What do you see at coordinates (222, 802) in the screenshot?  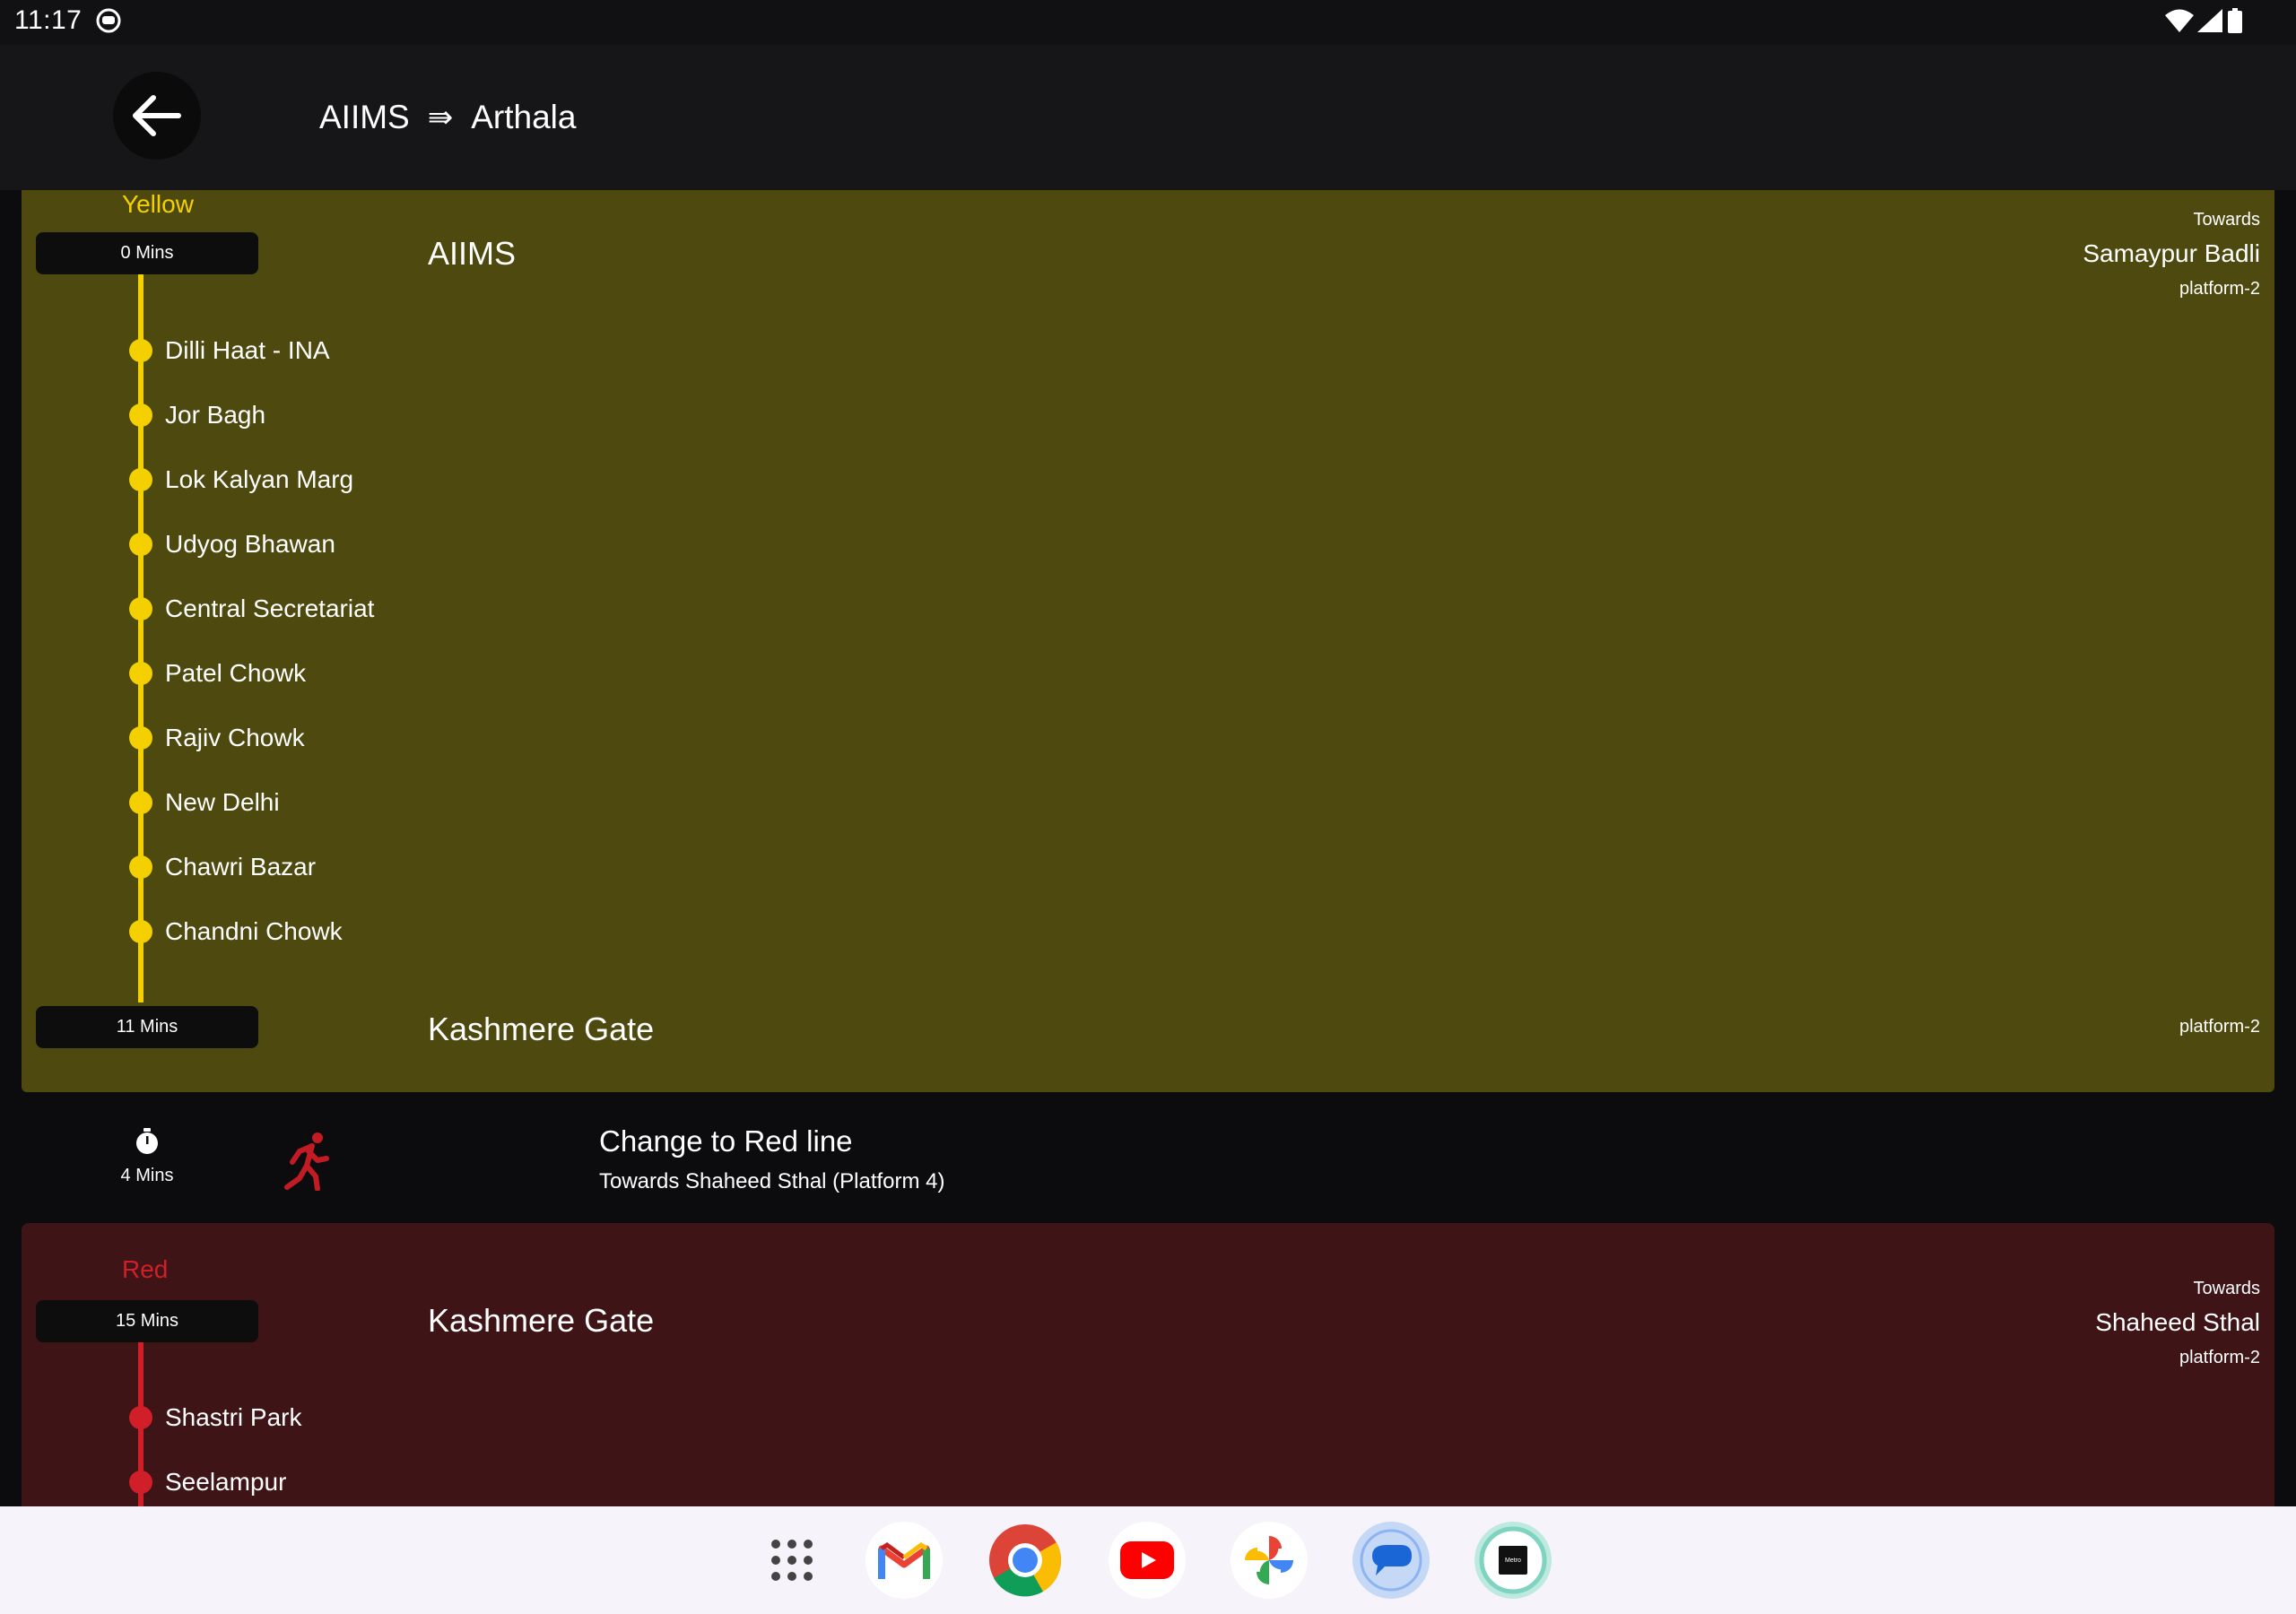 I see `stop-name: New Delhi` at bounding box center [222, 802].